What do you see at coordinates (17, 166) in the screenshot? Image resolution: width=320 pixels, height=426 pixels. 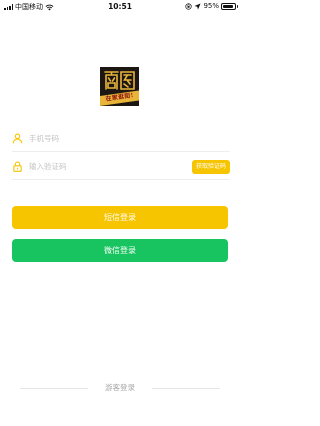 I see `lock-icon` at bounding box center [17, 166].